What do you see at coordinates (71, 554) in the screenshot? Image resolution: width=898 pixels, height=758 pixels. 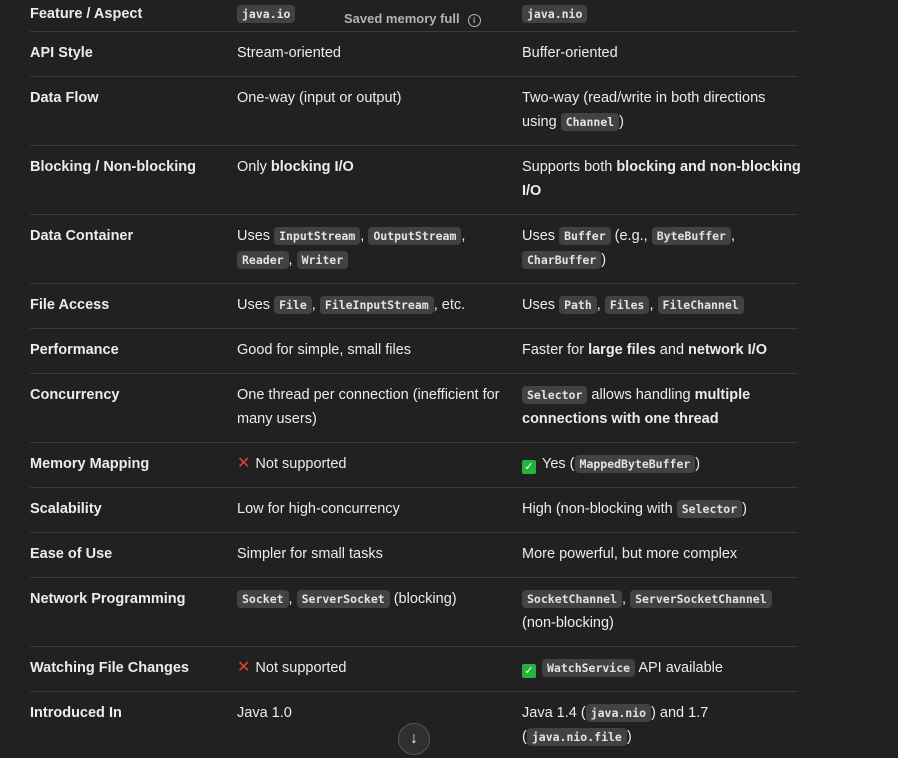 I see `cell-text: Ease of Use` at bounding box center [71, 554].